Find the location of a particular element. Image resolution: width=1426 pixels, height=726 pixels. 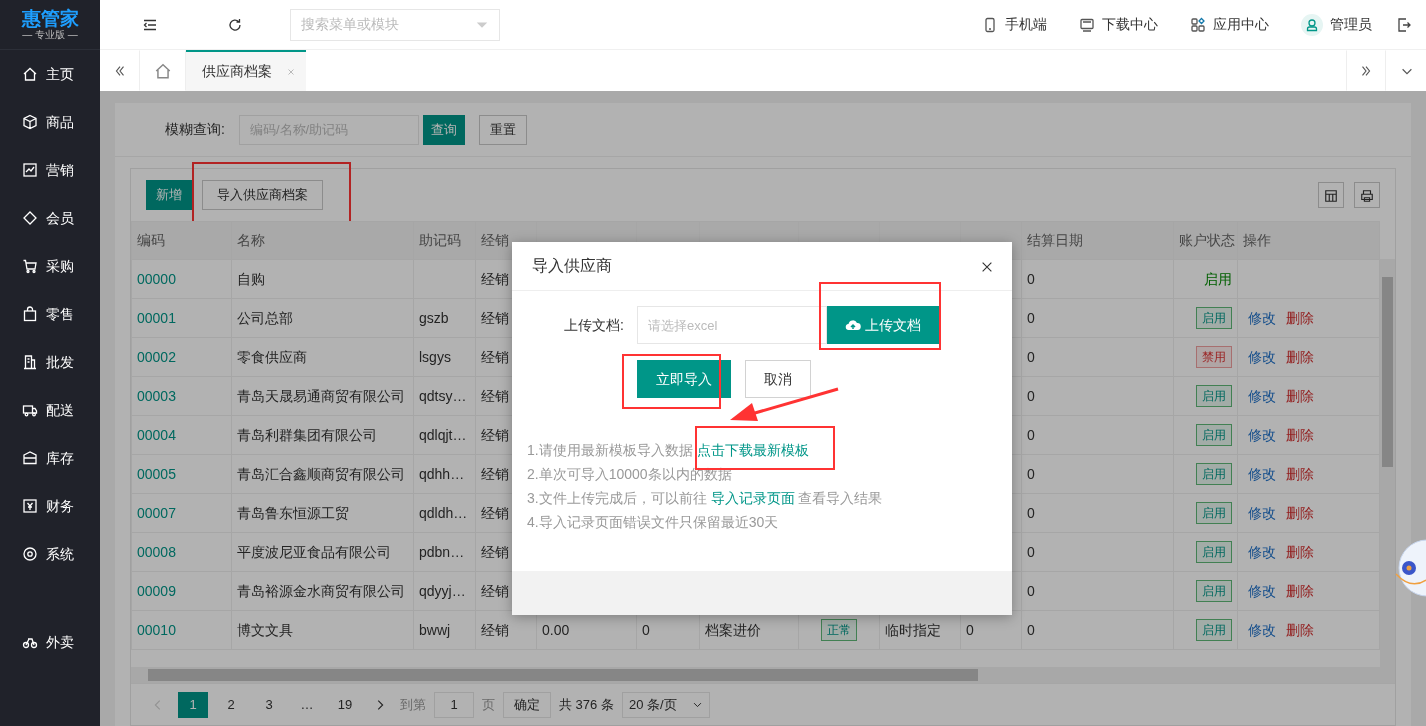

apps-icon is located at coordinates (1198, 24).